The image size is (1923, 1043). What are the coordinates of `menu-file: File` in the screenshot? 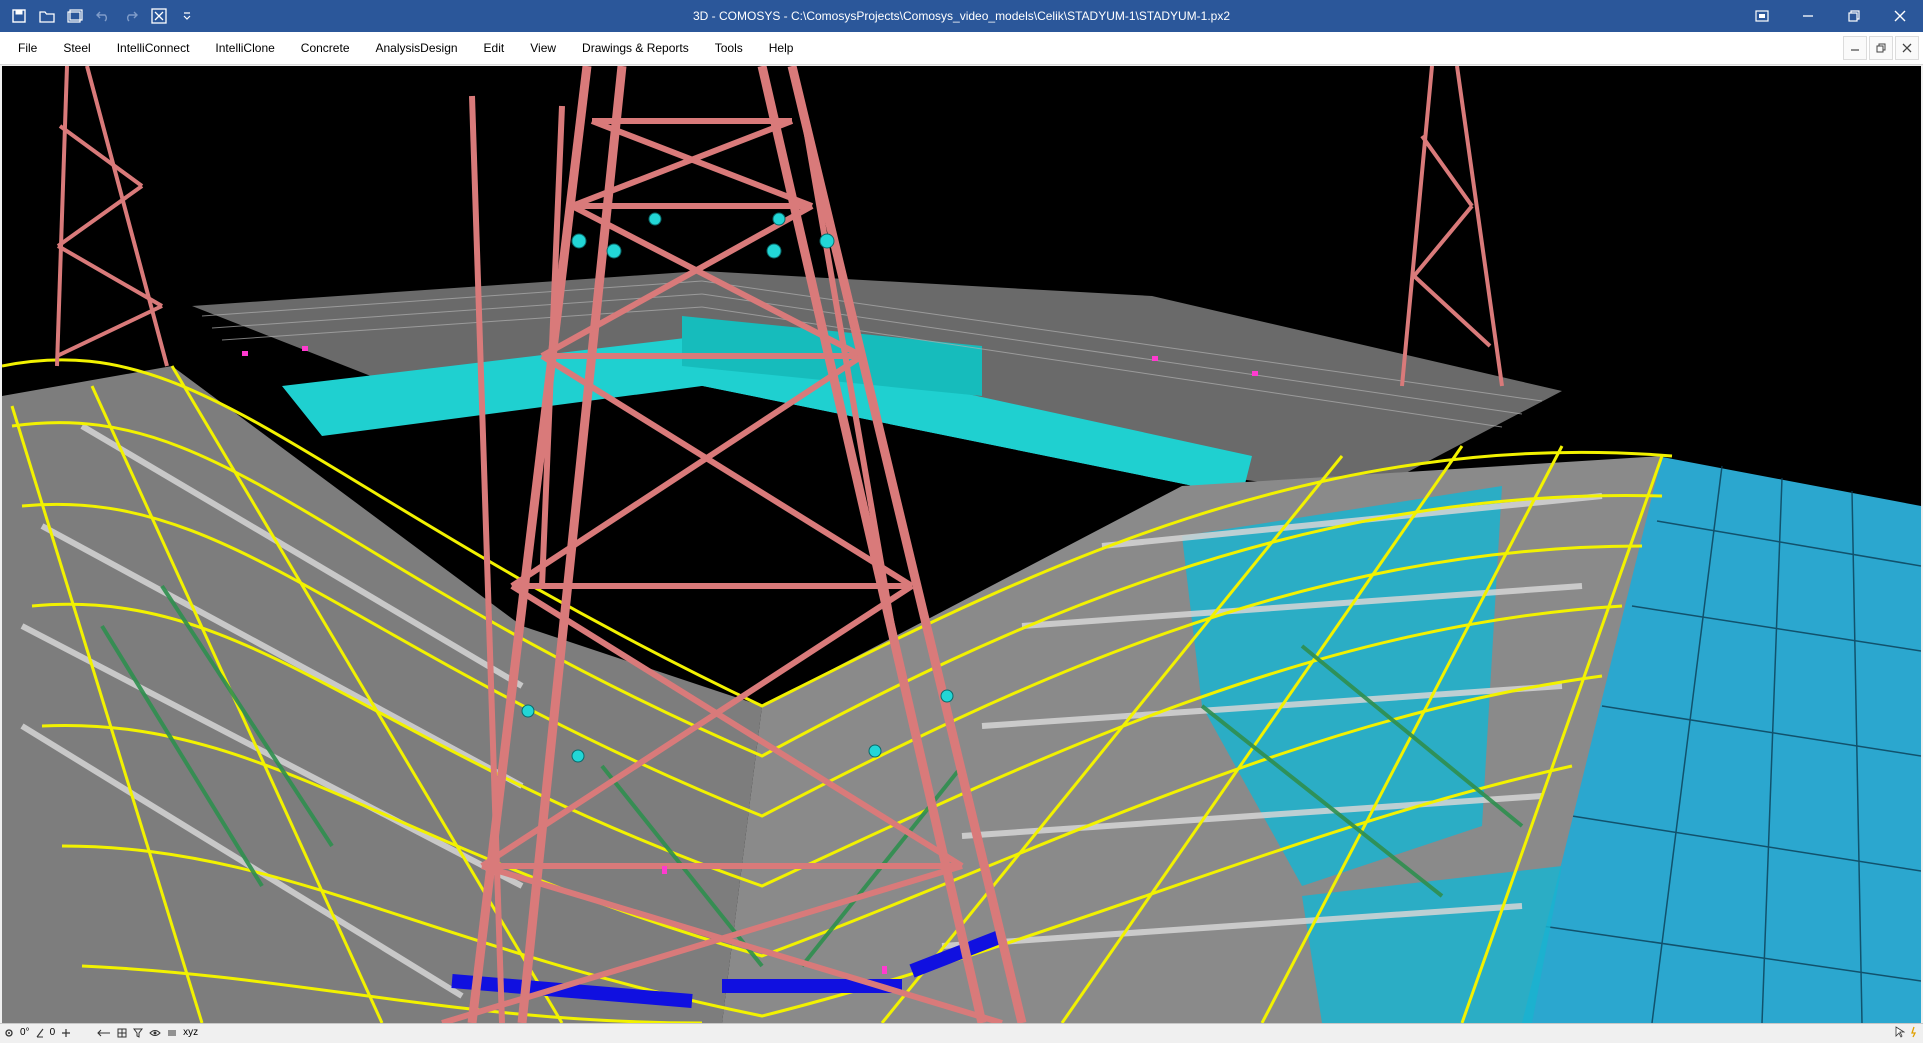 It's located at (25, 48).